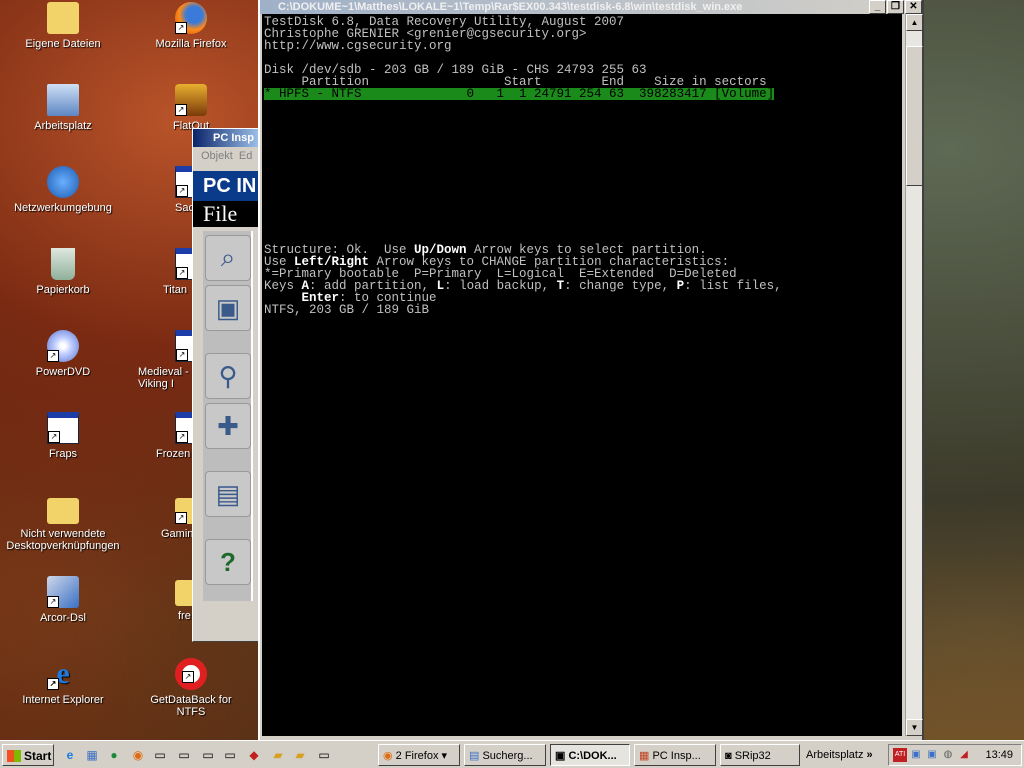  Describe the element at coordinates (914, 116) in the screenshot. I see `scroll-thumb` at that location.